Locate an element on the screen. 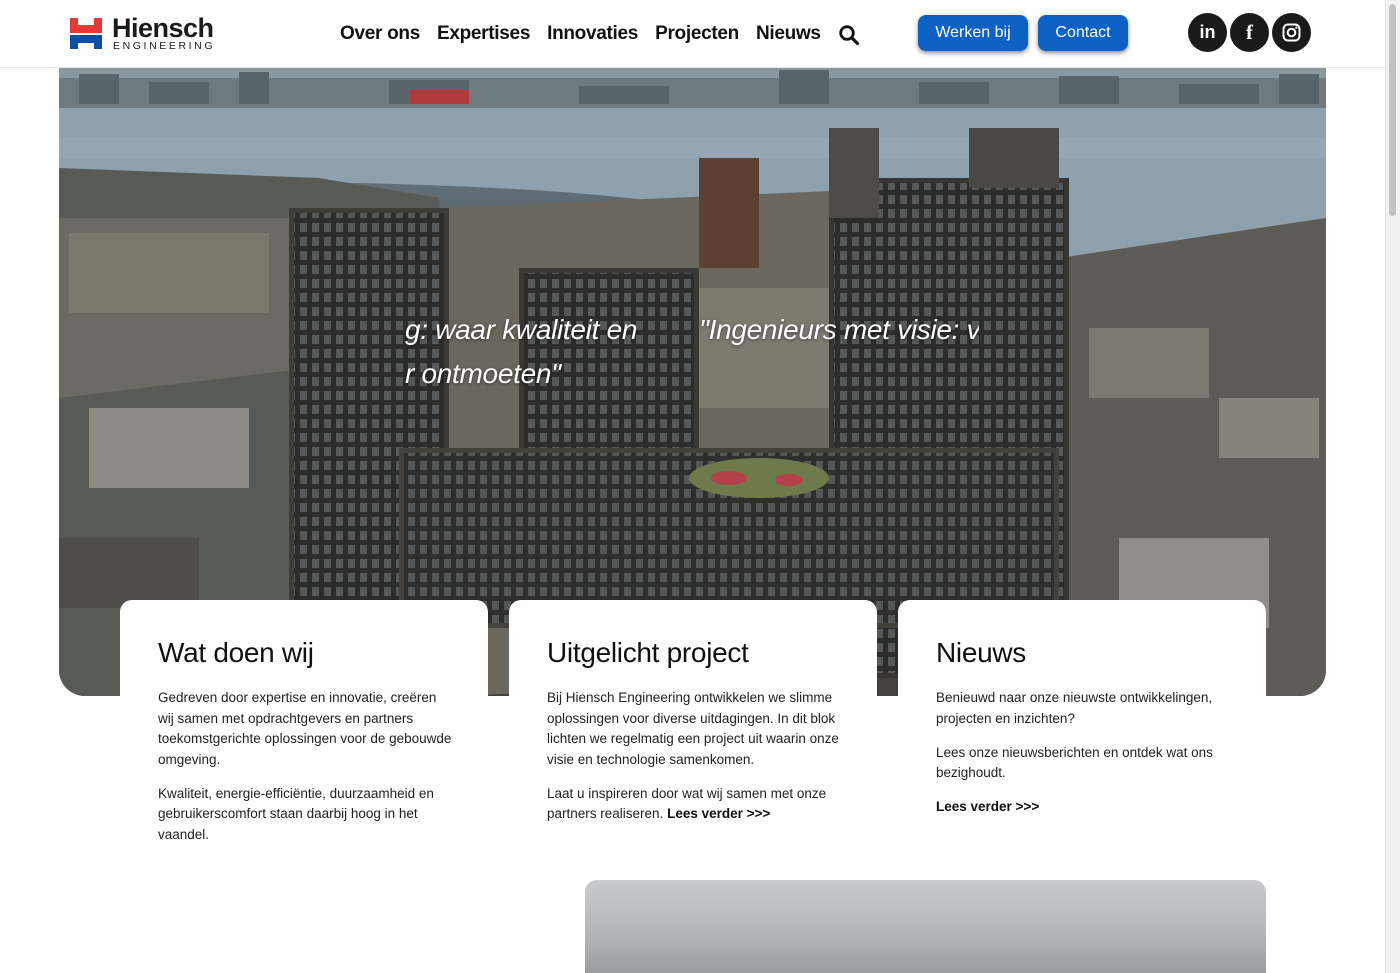 The height and width of the screenshot is (973, 1400). card-title: Nieuws is located at coordinates (981, 652).